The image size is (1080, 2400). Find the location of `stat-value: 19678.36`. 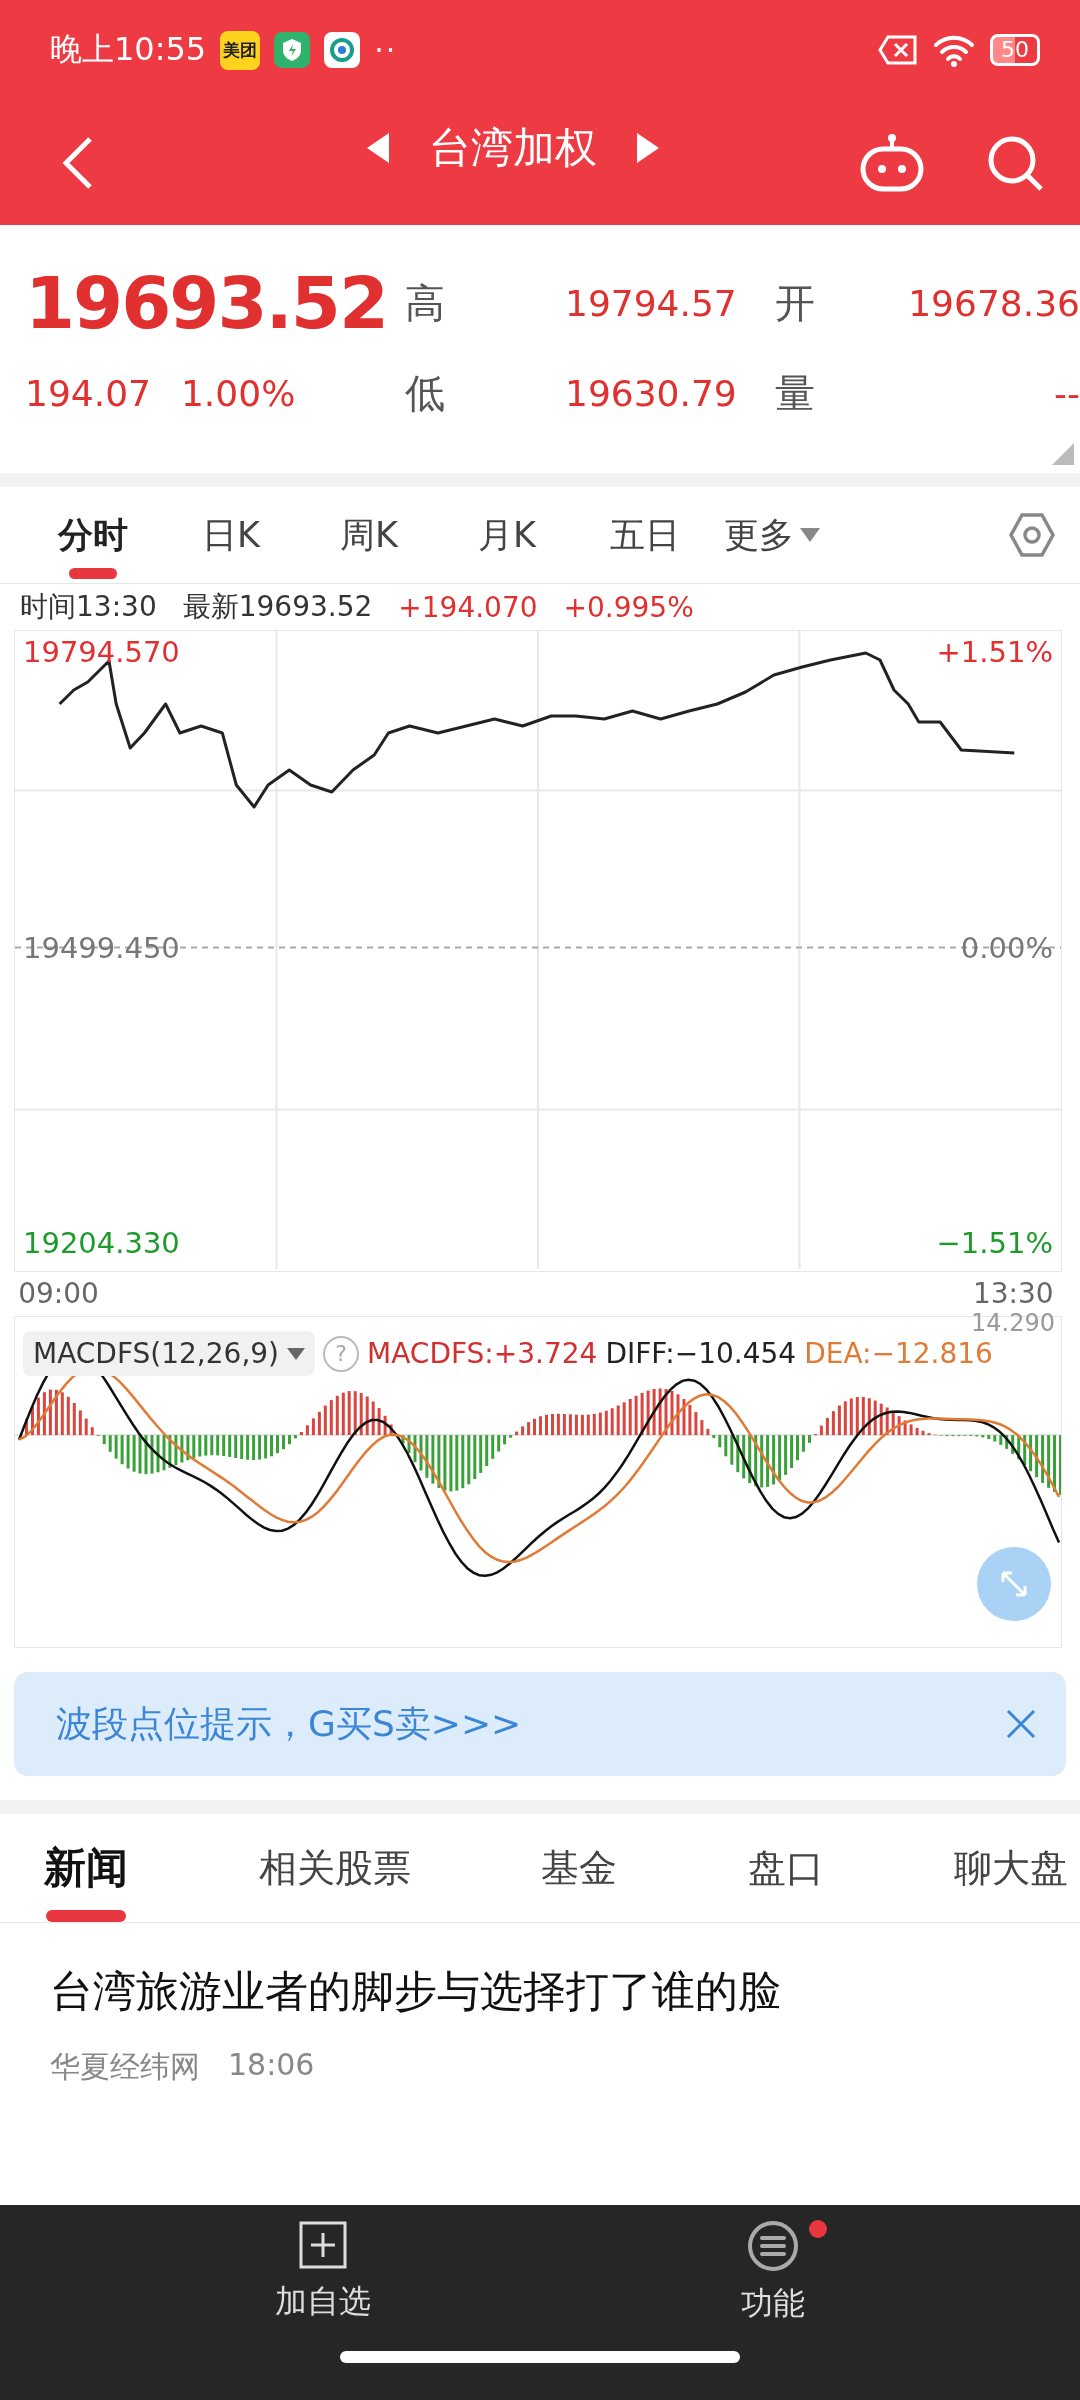

stat-value: 19678.36 is located at coordinates (993, 303).